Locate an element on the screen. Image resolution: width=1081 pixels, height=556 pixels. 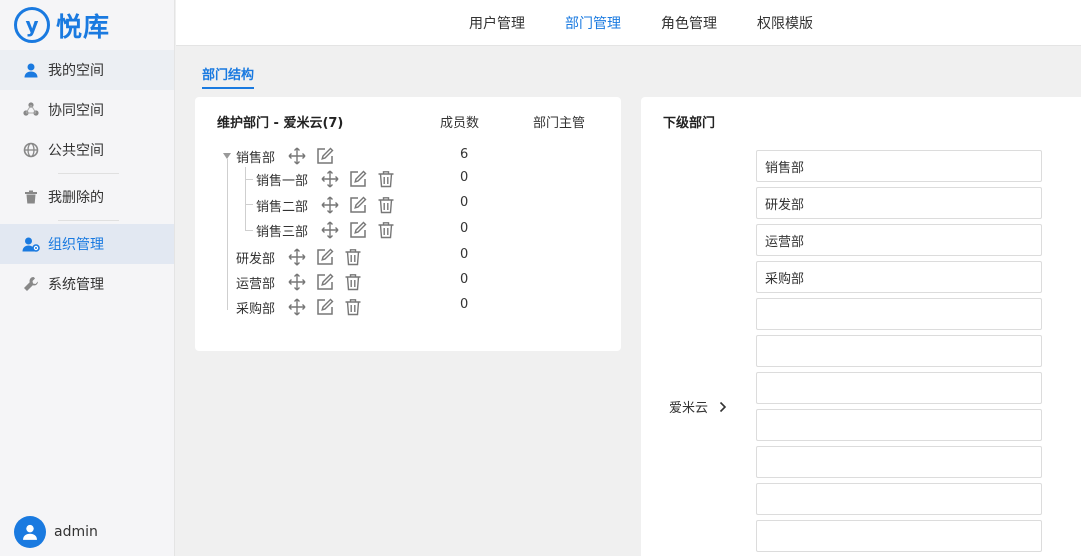
tab-role-management: 角色管理 is located at coordinates (689, 23).